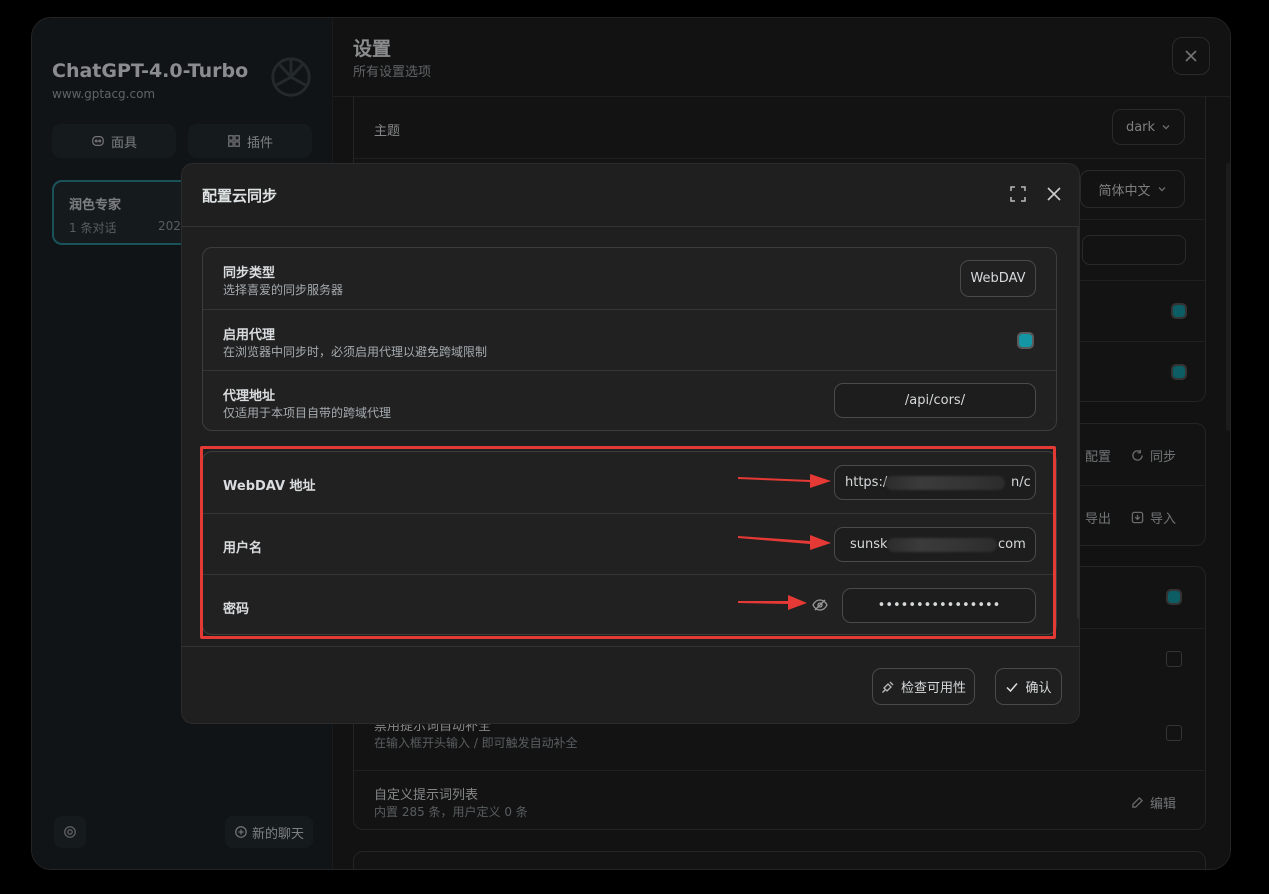 The height and width of the screenshot is (894, 1269). What do you see at coordinates (1025, 340) in the screenshot?
I see `proxy-enable-checkbox` at bounding box center [1025, 340].